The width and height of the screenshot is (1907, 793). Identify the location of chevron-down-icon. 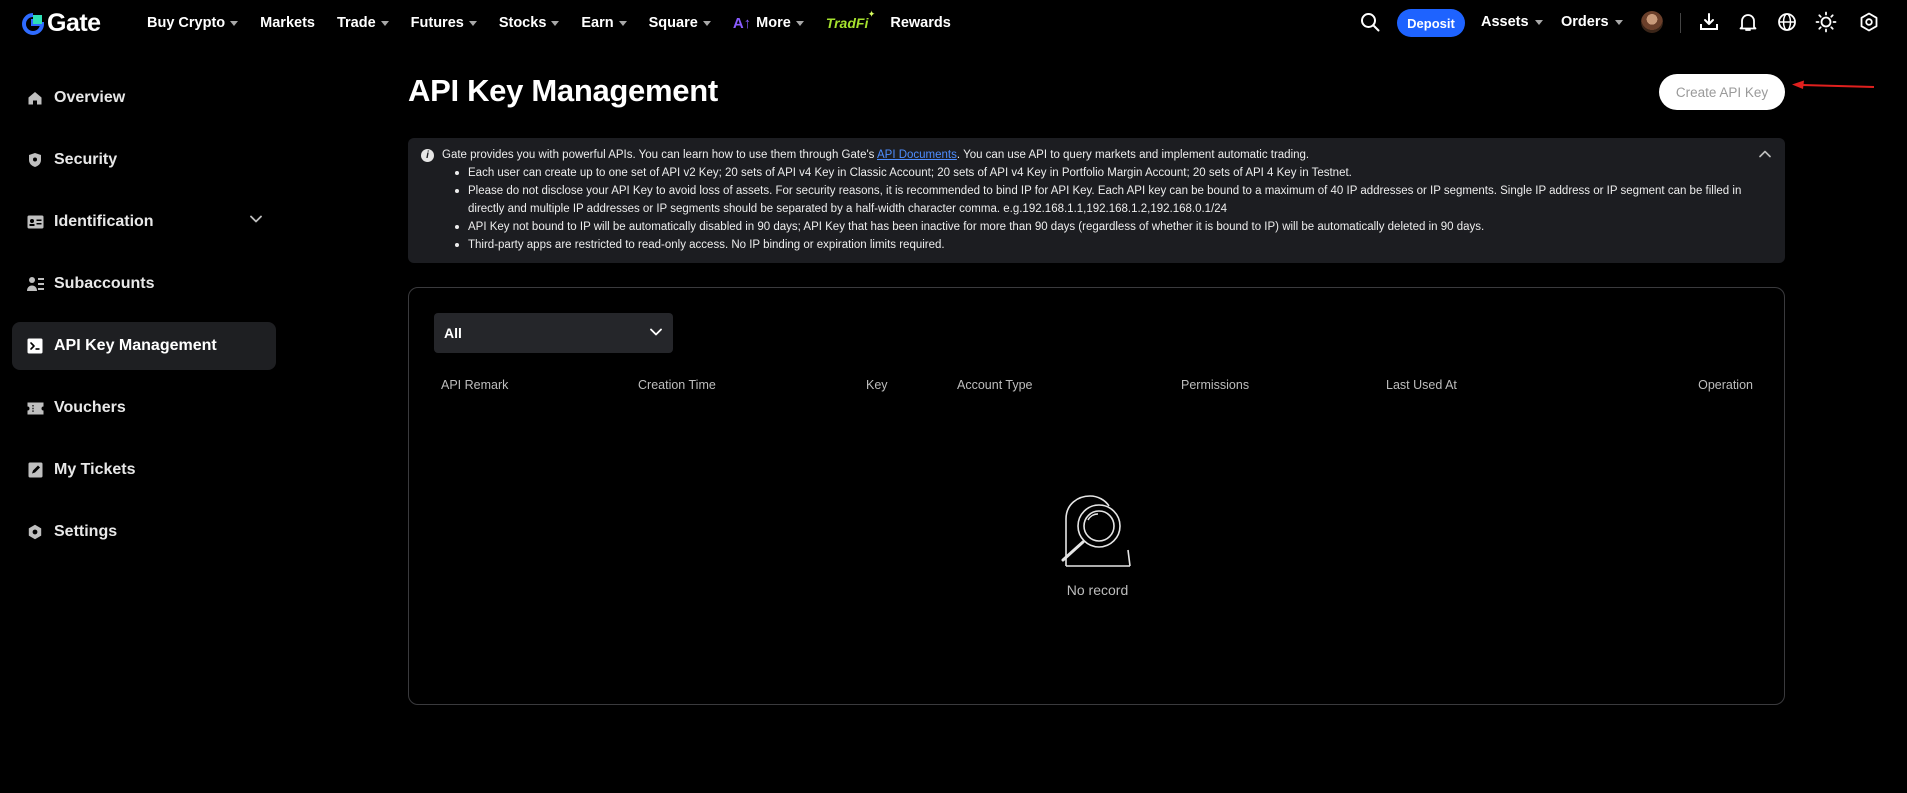
(656, 332).